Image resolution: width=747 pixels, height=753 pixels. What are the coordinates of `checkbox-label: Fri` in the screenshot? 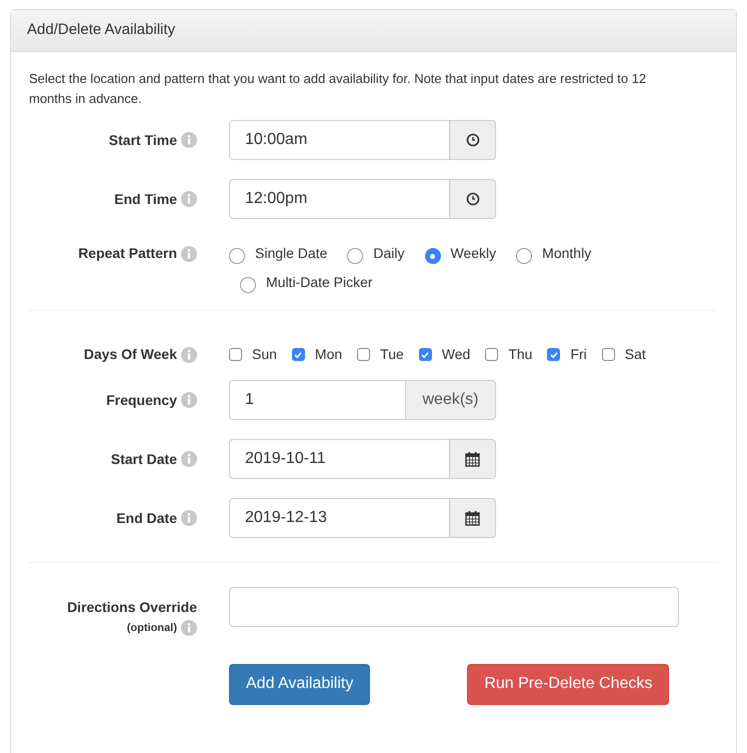 It's located at (578, 354).